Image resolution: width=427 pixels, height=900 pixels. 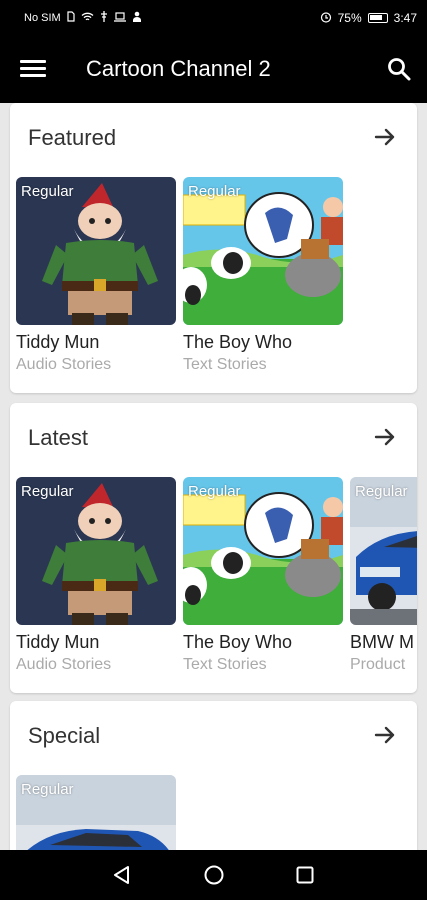 I want to click on home-circle-icon, so click(x=214, y=875).